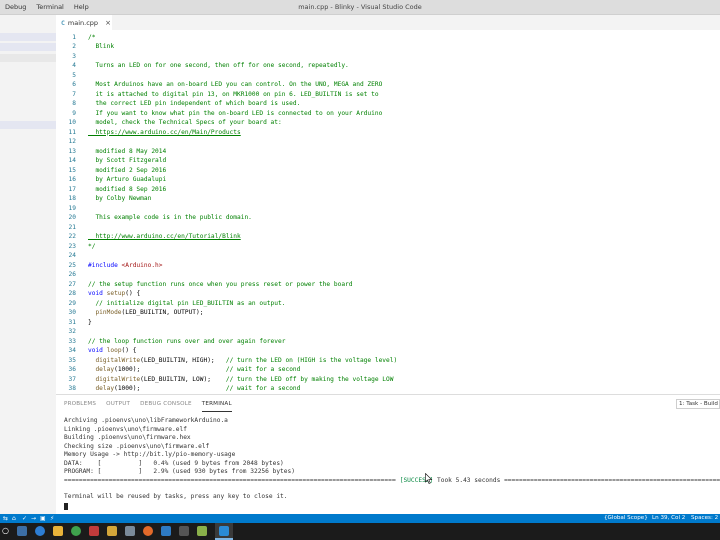 The height and width of the screenshot is (540, 720). What do you see at coordinates (224, 531) in the screenshot?
I see `vscode-taskbar-button` at bounding box center [224, 531].